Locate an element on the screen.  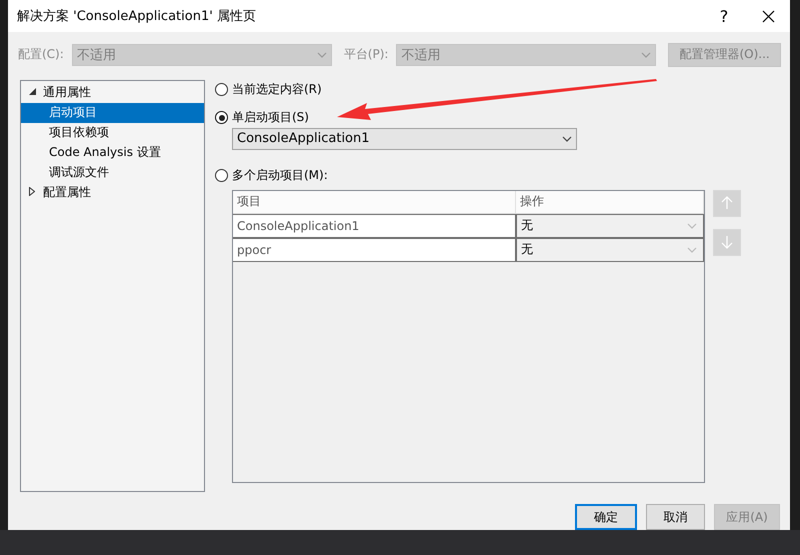
down-arrow-icon is located at coordinates (727, 242).